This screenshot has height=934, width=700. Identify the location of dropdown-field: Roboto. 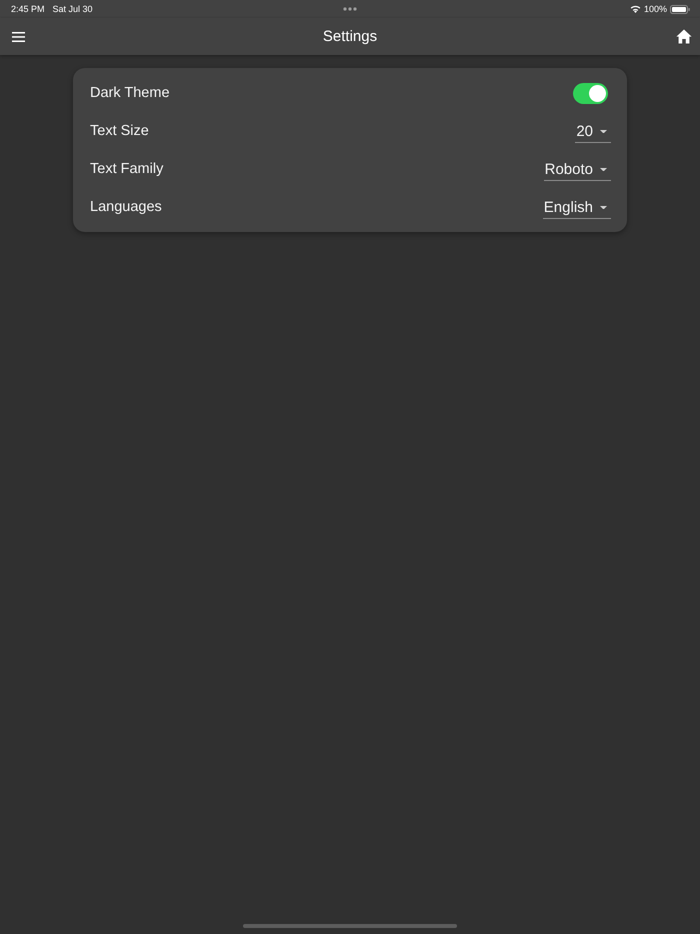
(577, 171).